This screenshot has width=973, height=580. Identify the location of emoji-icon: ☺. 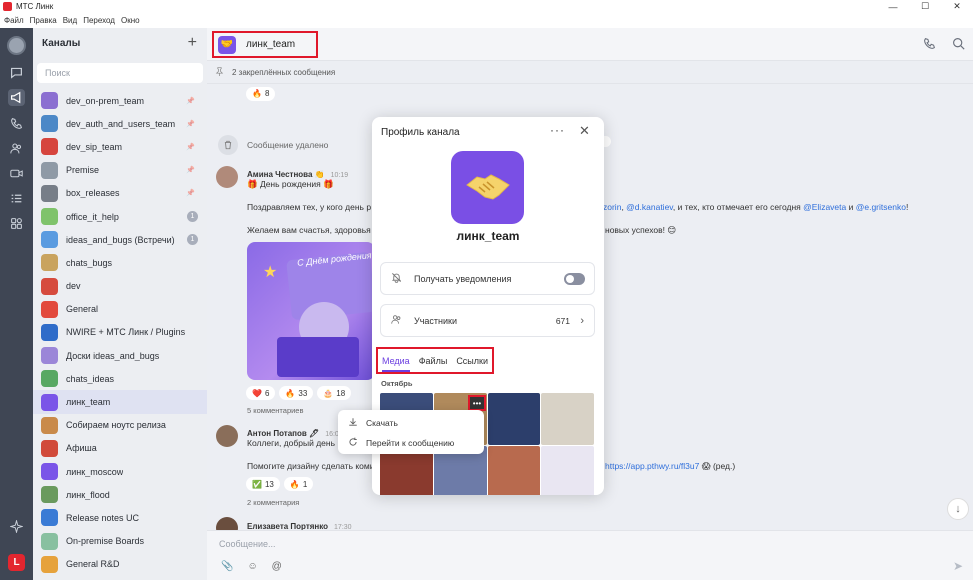
(252, 566).